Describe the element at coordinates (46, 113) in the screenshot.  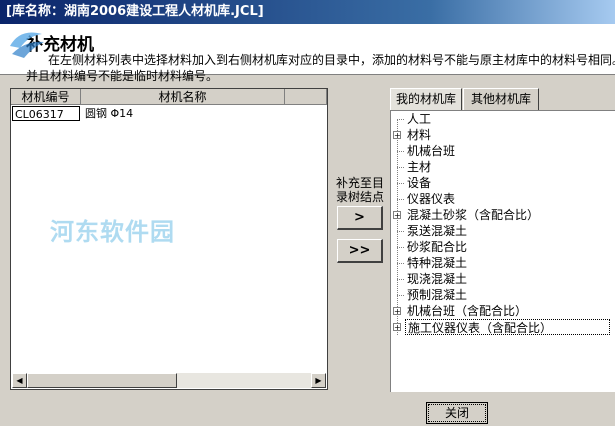
I see `table-cell-code: CL06317` at that location.